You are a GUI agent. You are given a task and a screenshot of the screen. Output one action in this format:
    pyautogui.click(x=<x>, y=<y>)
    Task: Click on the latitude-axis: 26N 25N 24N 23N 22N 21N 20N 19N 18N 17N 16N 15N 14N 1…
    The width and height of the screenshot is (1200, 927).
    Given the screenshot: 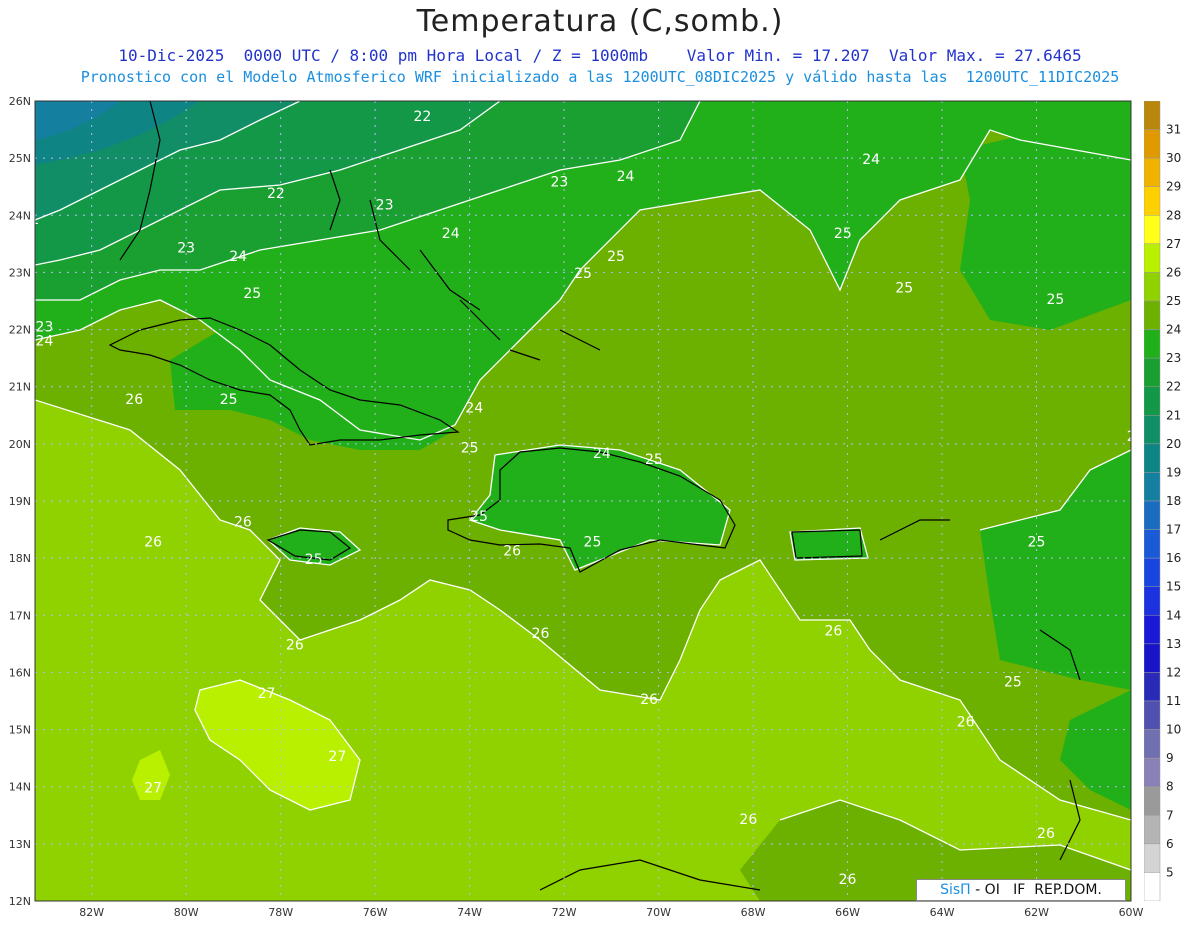 What is the action you would take?
    pyautogui.click(x=20, y=501)
    